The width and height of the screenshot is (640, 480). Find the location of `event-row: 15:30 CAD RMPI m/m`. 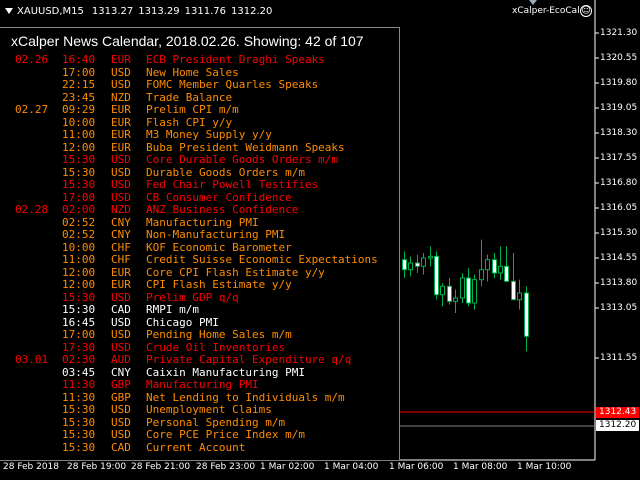

event-row: 15:30 CAD RMPI m/m is located at coordinates (199, 310).